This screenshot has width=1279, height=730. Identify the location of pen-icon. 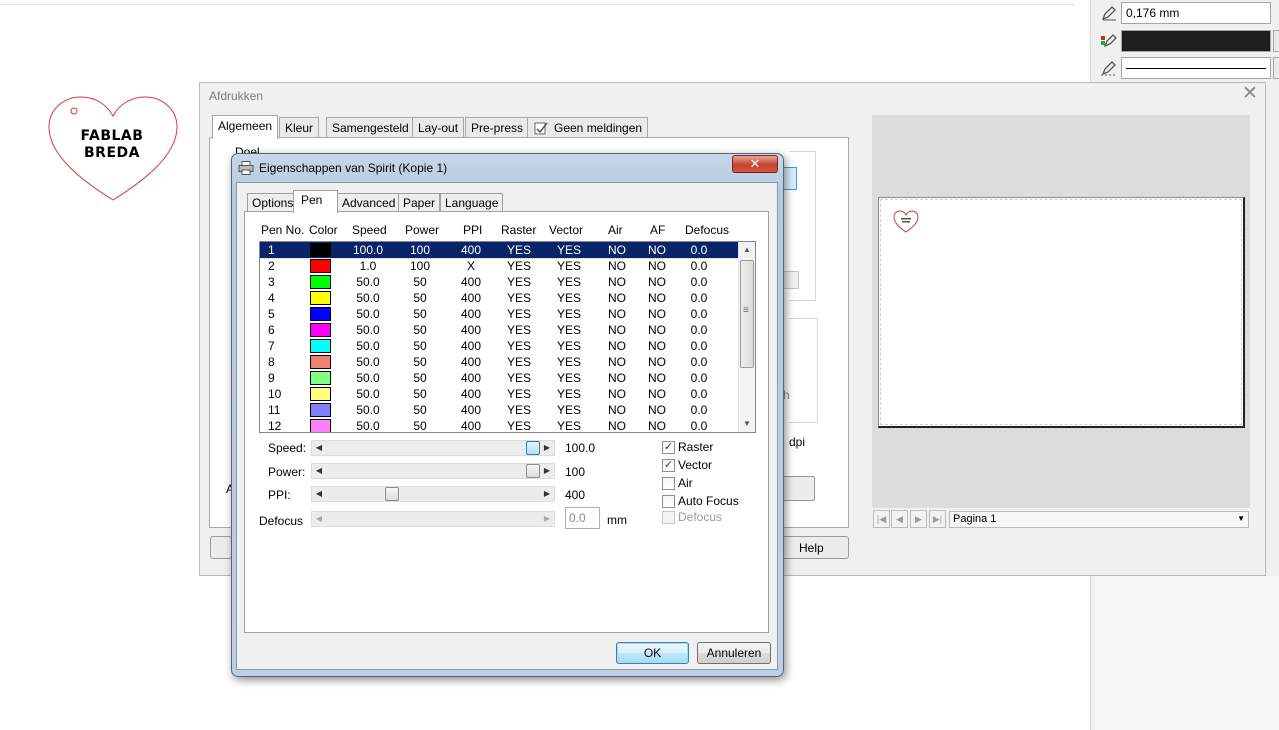
(1108, 13).